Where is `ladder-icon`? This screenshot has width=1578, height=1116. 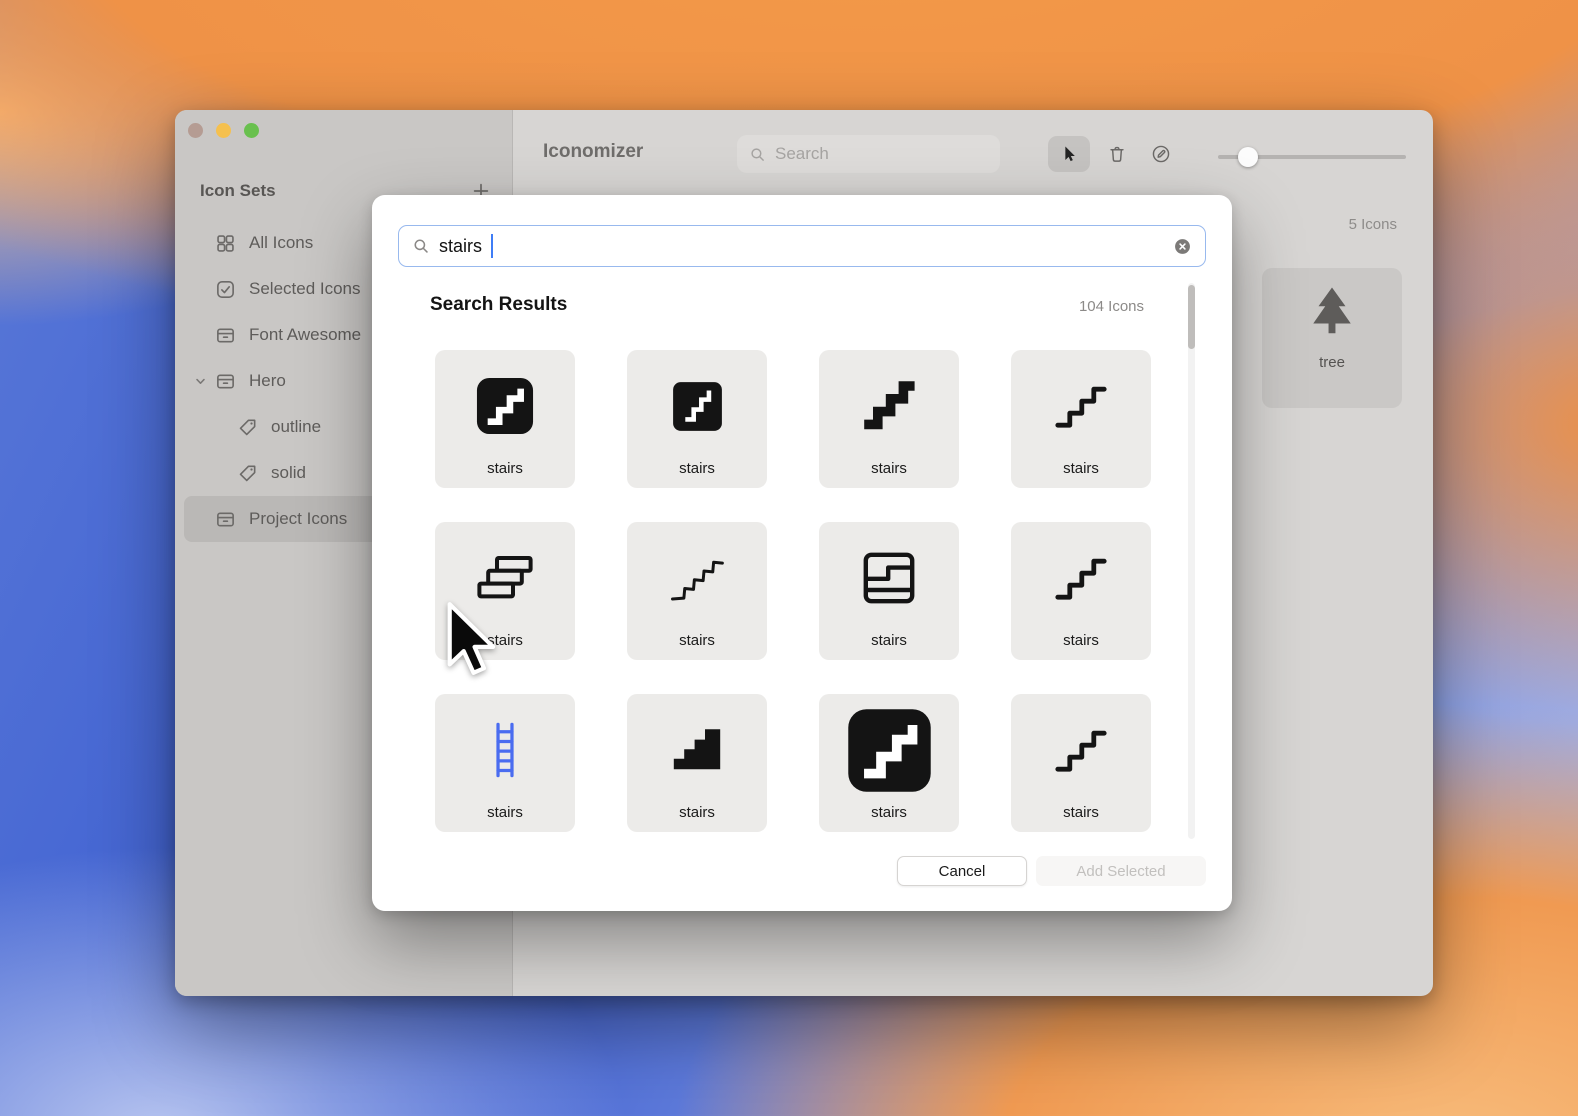
ladder-icon is located at coordinates (505, 750).